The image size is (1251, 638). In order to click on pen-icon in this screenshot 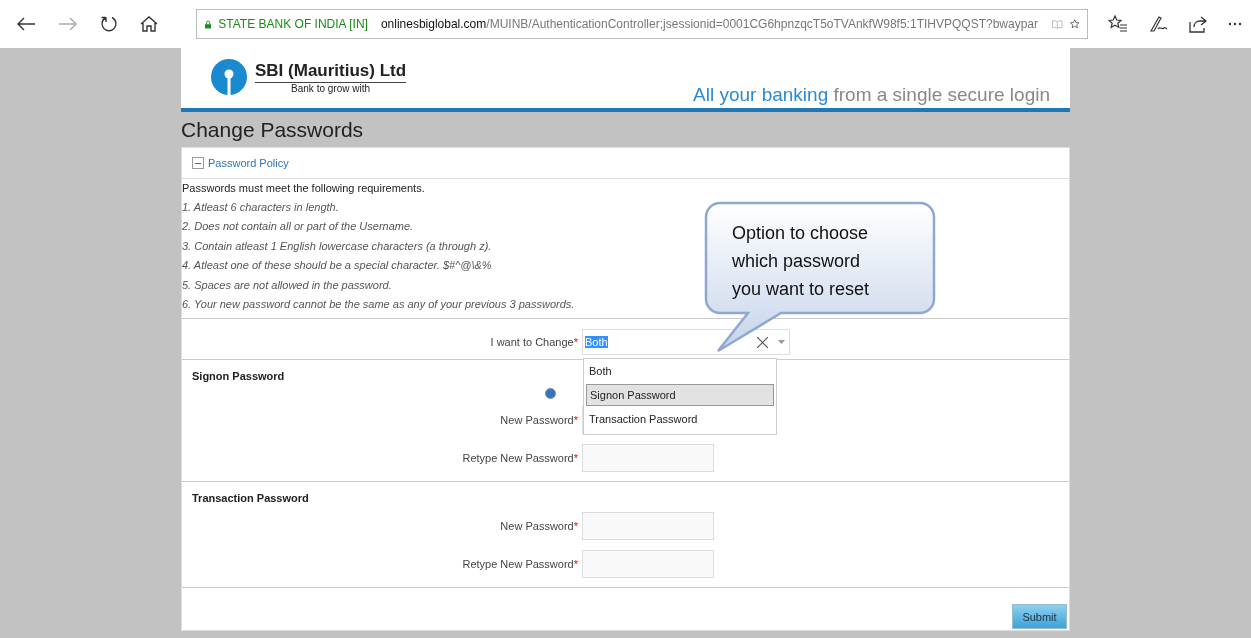, I will do `click(1158, 24)`.